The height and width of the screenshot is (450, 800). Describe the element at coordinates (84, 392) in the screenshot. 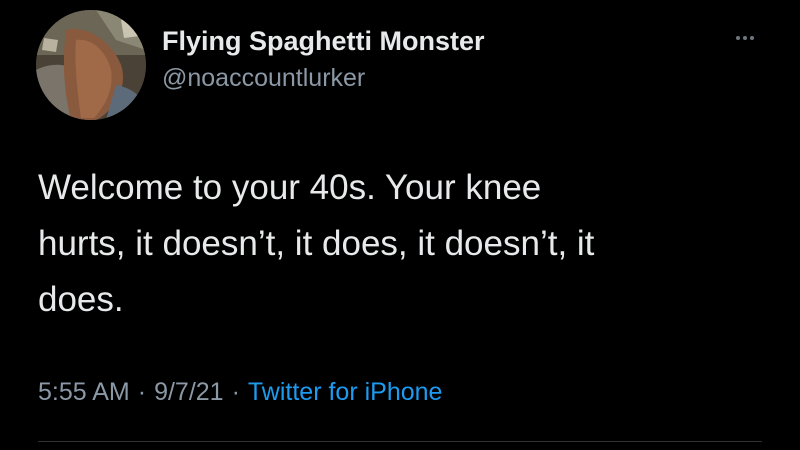

I see `tweet-time: 5:55 AM` at that location.